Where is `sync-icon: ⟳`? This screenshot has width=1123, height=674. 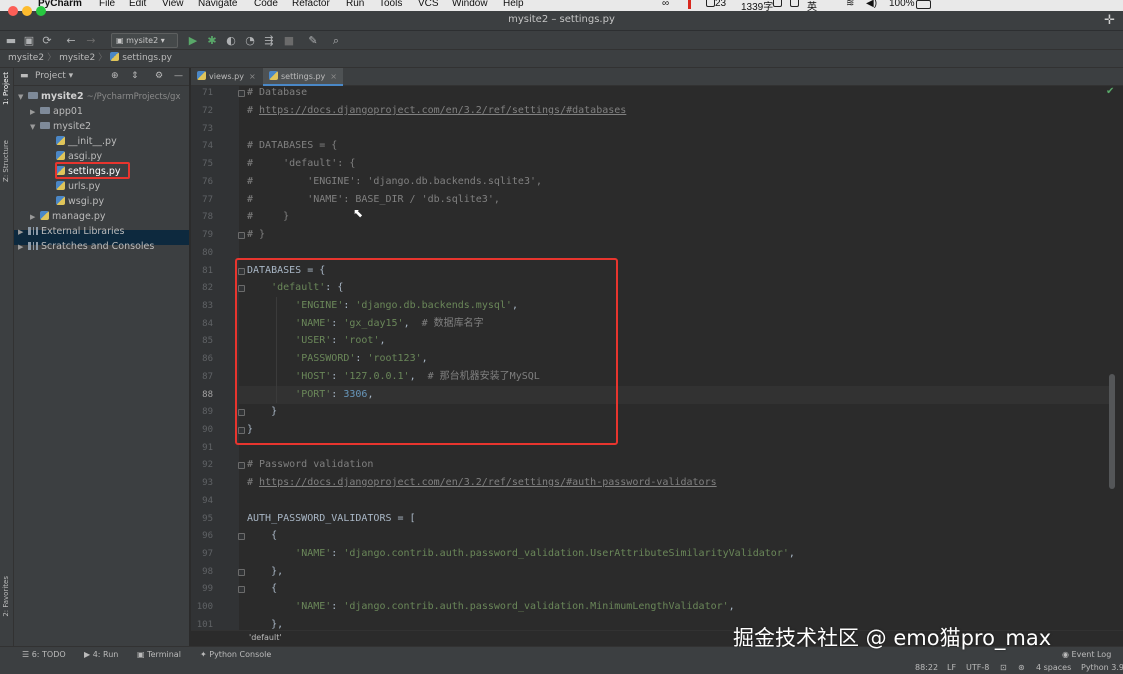 sync-icon: ⟳ is located at coordinates (47, 40).